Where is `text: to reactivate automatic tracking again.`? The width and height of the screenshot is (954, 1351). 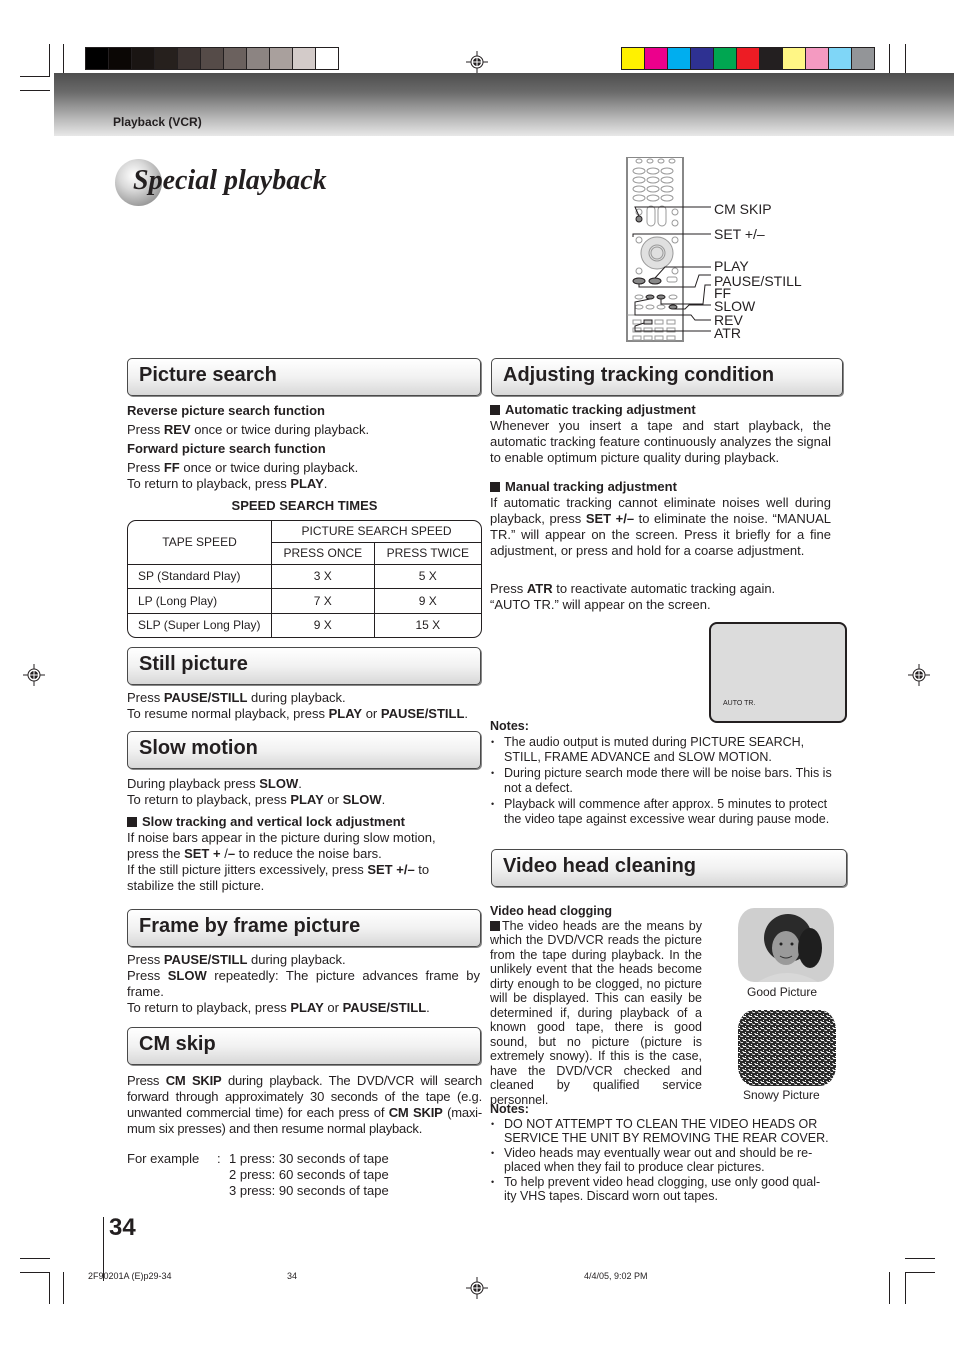 text: to reactivate automatic tracking again. is located at coordinates (664, 588).